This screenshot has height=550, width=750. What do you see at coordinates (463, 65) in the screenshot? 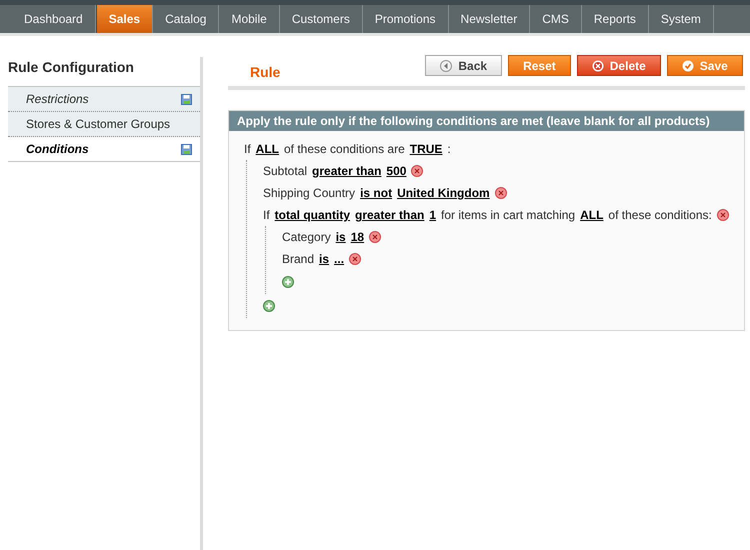
I see `back-button: Back` at bounding box center [463, 65].